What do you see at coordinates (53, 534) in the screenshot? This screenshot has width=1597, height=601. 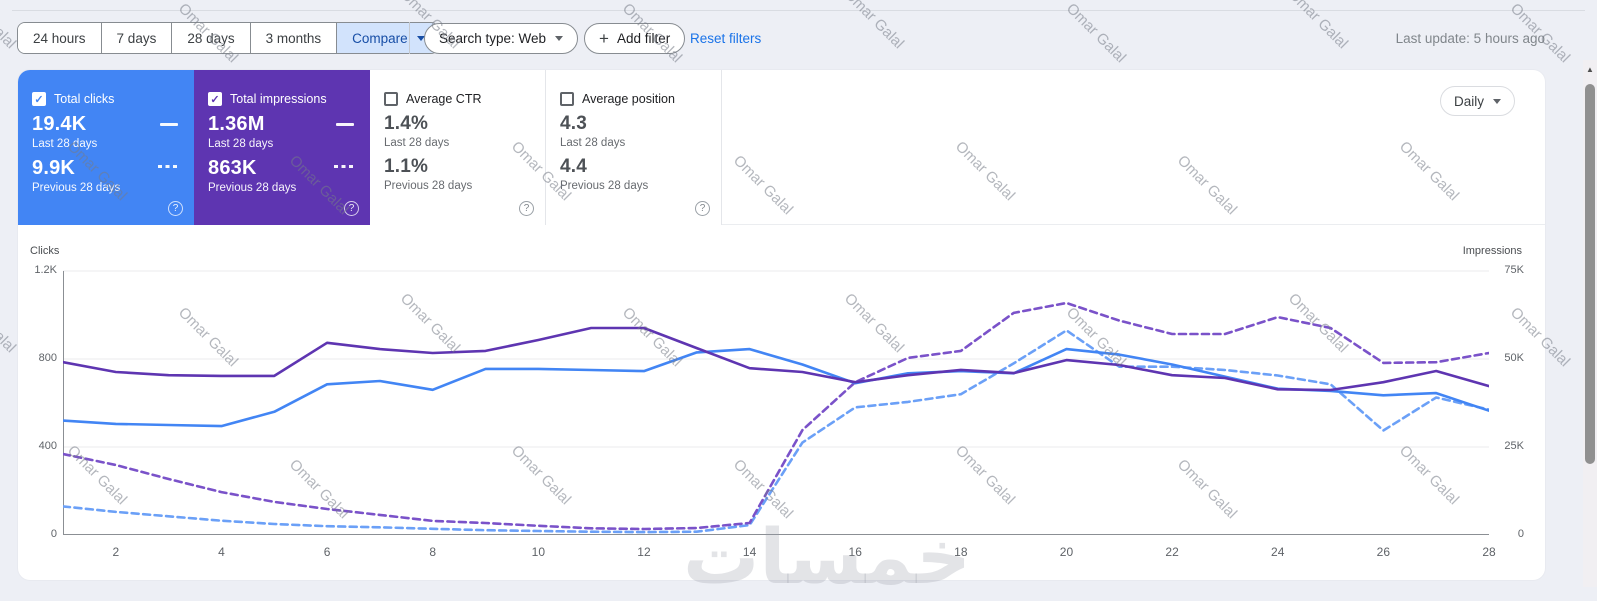 I see `left-axis-tick-label: 0` at bounding box center [53, 534].